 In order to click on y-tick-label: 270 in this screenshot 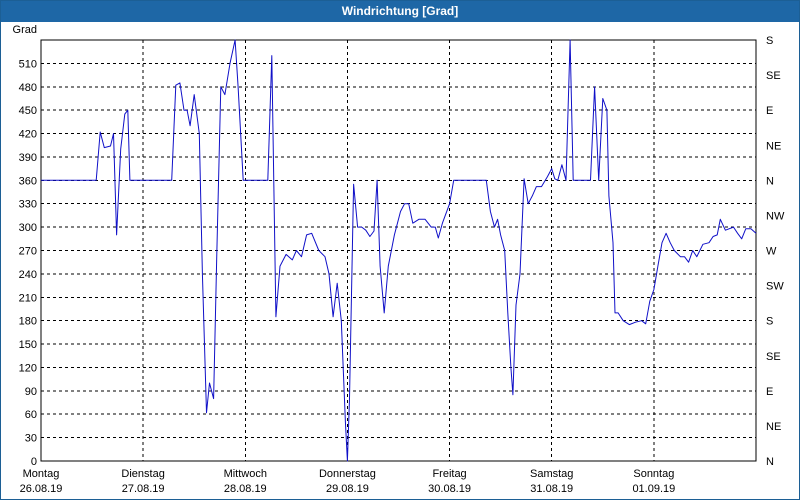, I will do `click(28, 252)`.